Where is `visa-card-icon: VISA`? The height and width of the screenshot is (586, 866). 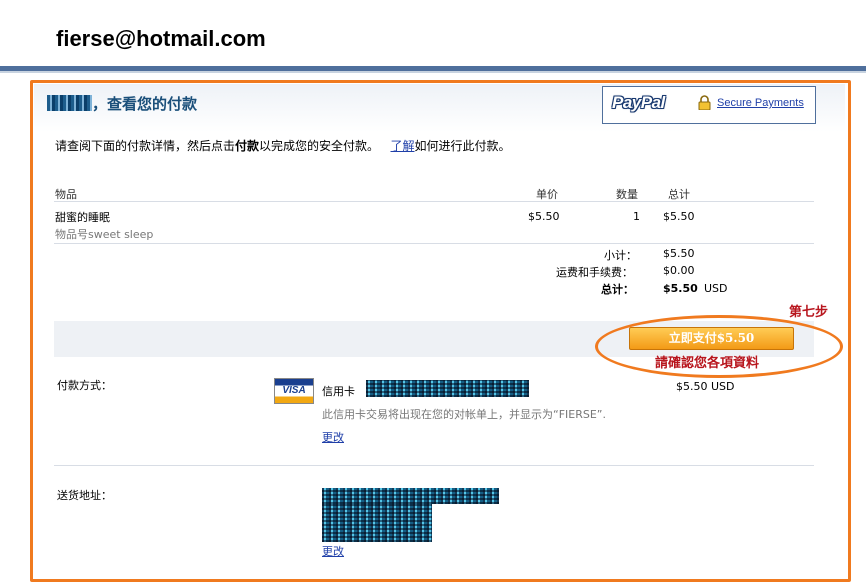 visa-card-icon: VISA is located at coordinates (294, 391).